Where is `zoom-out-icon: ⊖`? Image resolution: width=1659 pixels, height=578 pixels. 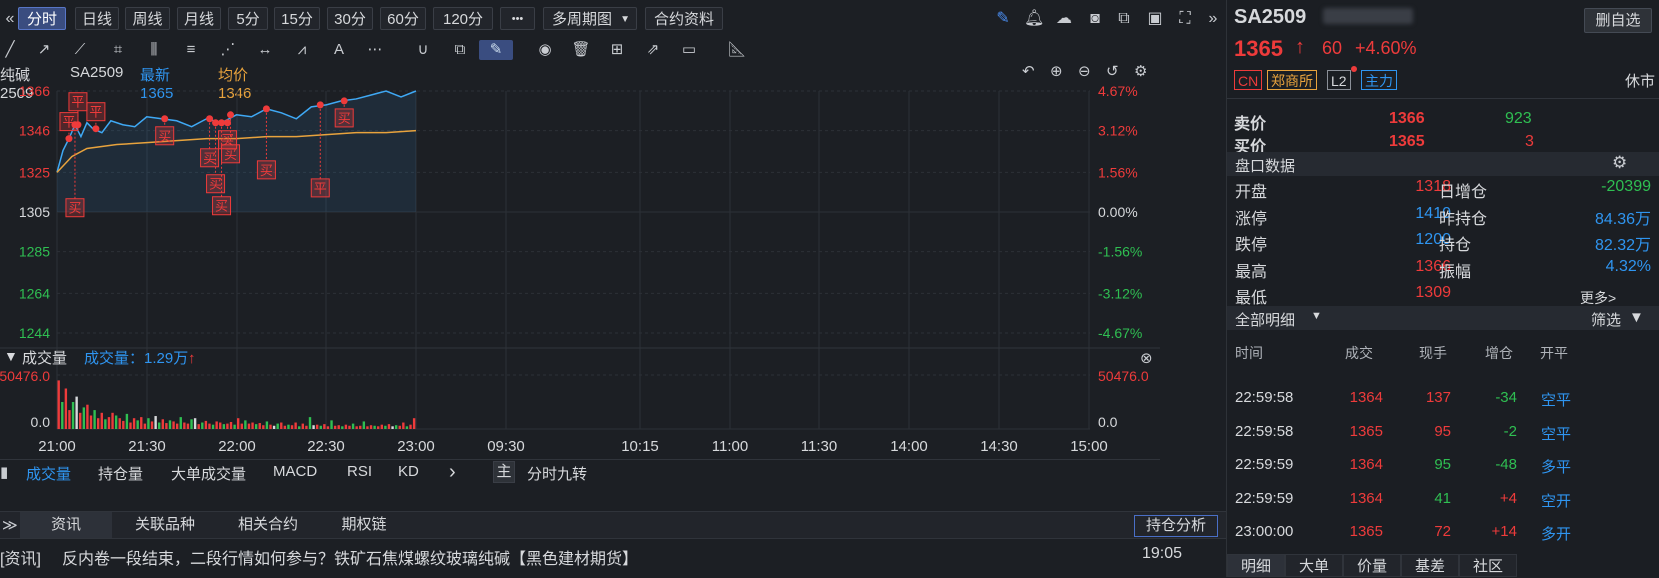
zoom-out-icon: ⊖ is located at coordinates (1084, 71).